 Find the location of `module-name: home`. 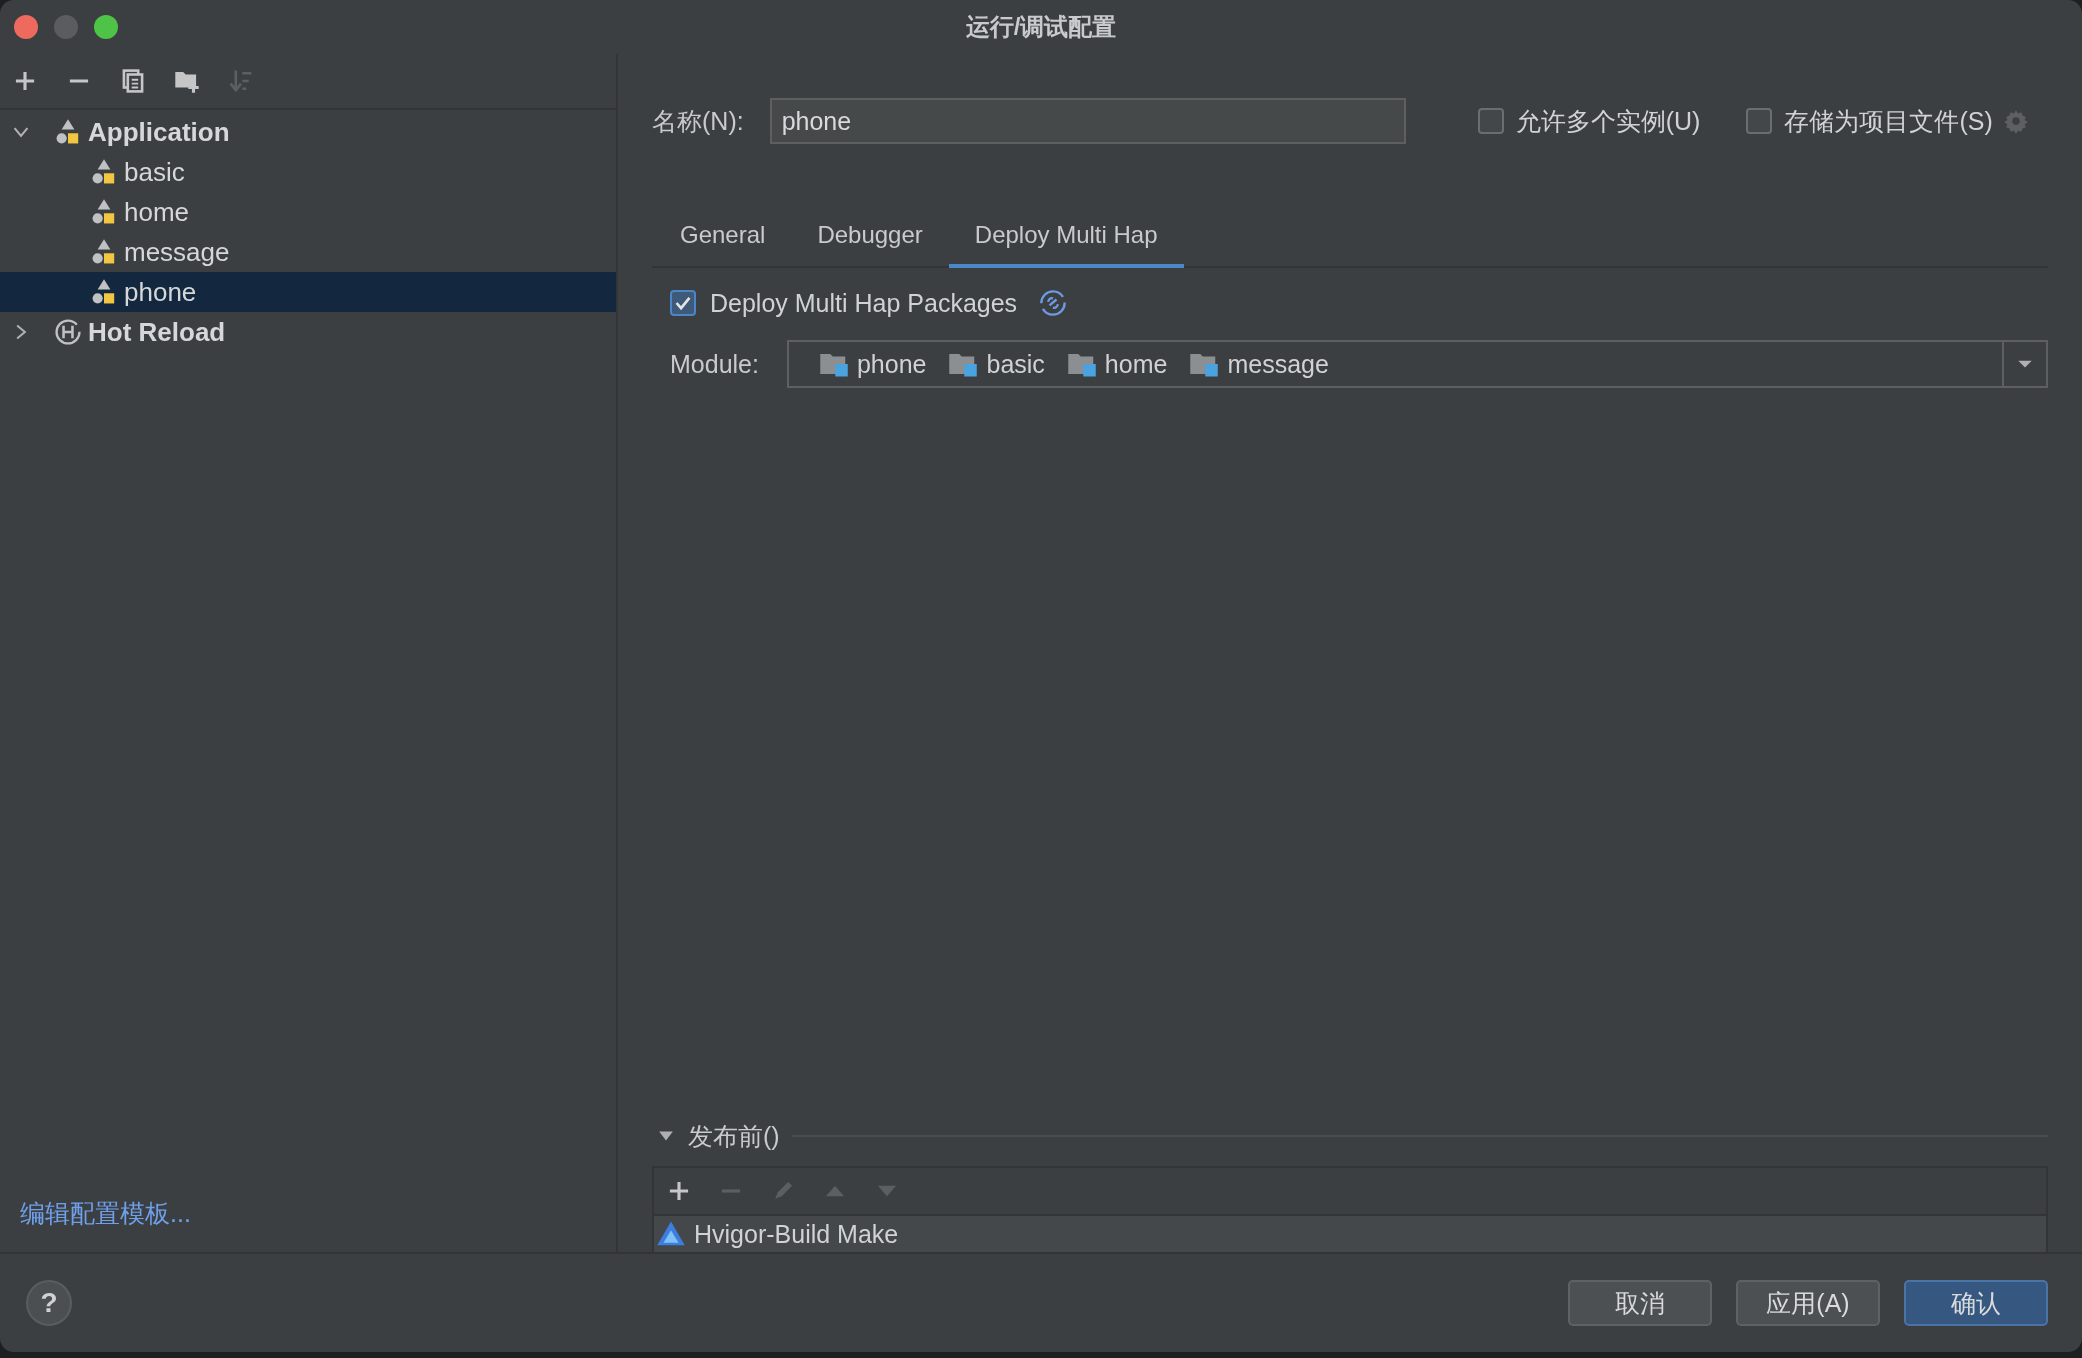

module-name: home is located at coordinates (1136, 364).